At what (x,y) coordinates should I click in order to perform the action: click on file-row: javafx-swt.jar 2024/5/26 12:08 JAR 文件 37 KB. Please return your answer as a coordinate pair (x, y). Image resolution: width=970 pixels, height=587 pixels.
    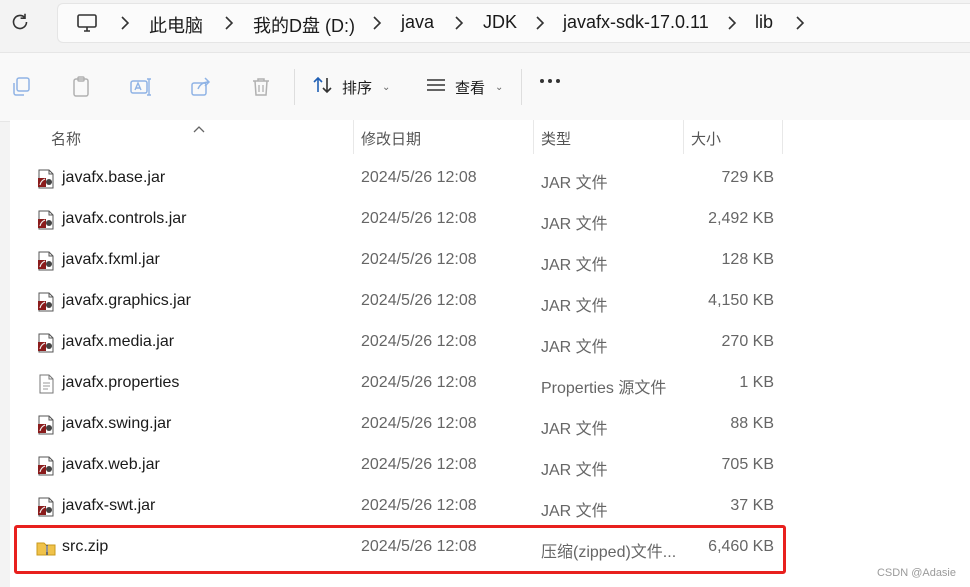
    Looking at the image, I should click on (400, 507).